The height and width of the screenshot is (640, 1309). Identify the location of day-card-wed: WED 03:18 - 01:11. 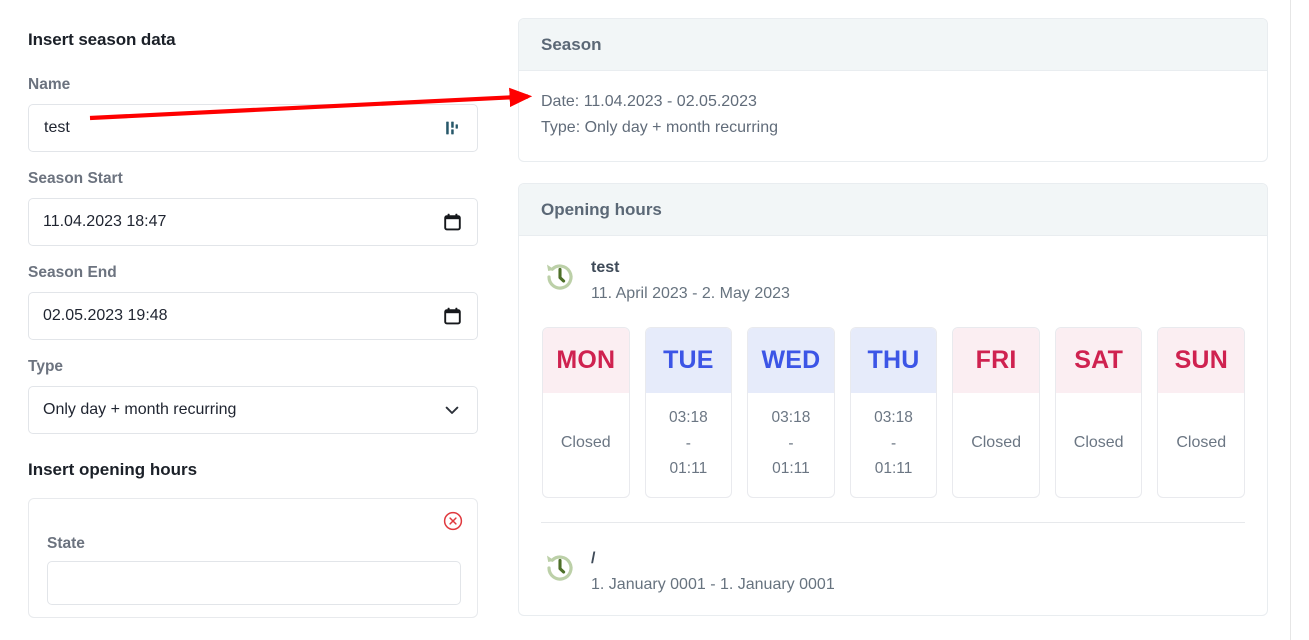
(791, 412).